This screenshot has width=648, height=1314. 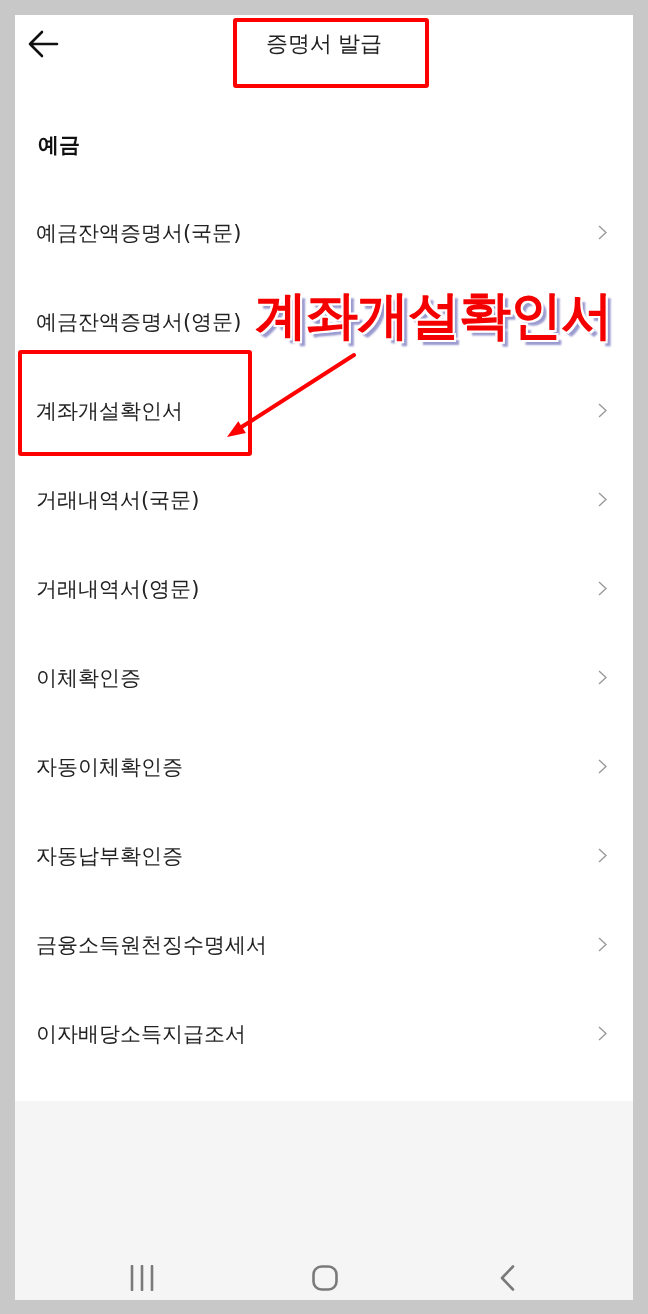 What do you see at coordinates (324, 944) in the screenshot?
I see `list-item: 금융소득원천징수명세서` at bounding box center [324, 944].